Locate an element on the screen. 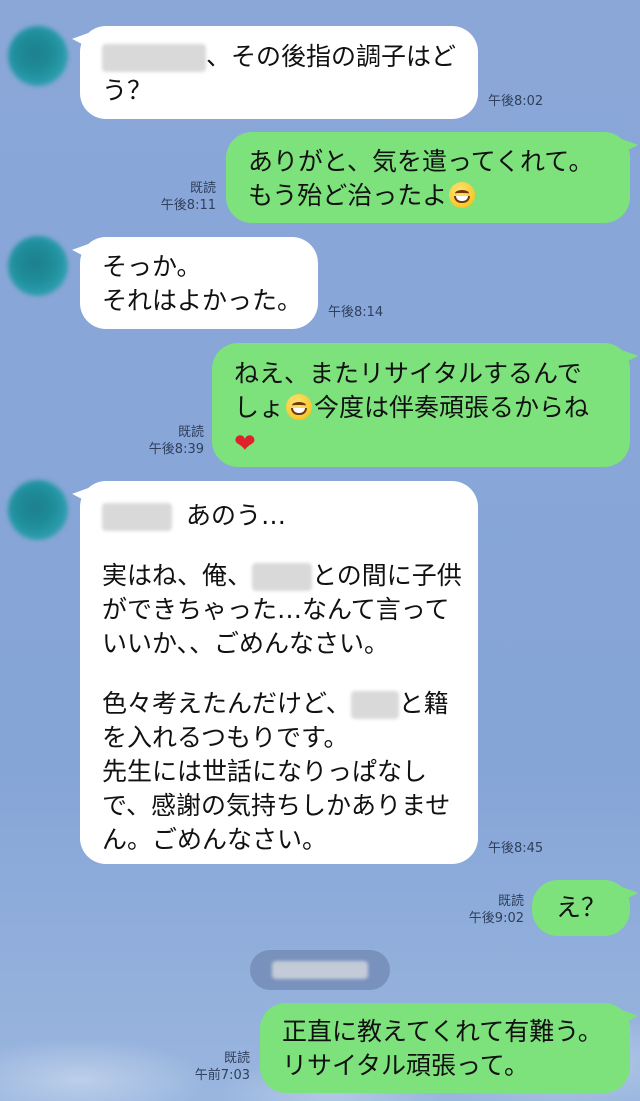  outgoing-message-bubble: え？ is located at coordinates (581, 908).